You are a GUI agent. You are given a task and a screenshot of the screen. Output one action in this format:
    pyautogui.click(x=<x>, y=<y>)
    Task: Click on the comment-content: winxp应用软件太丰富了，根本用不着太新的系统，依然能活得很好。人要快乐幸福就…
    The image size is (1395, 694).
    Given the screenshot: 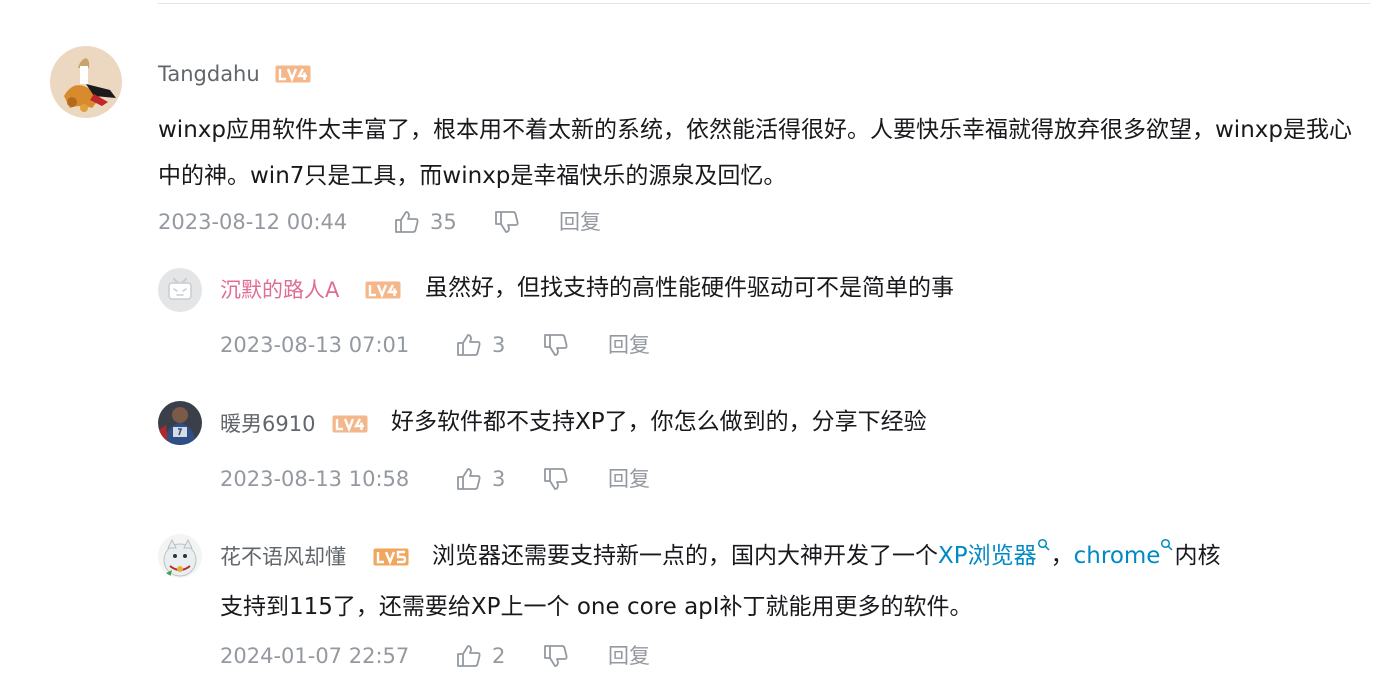 What is the action you would take?
    pyautogui.click(x=755, y=153)
    